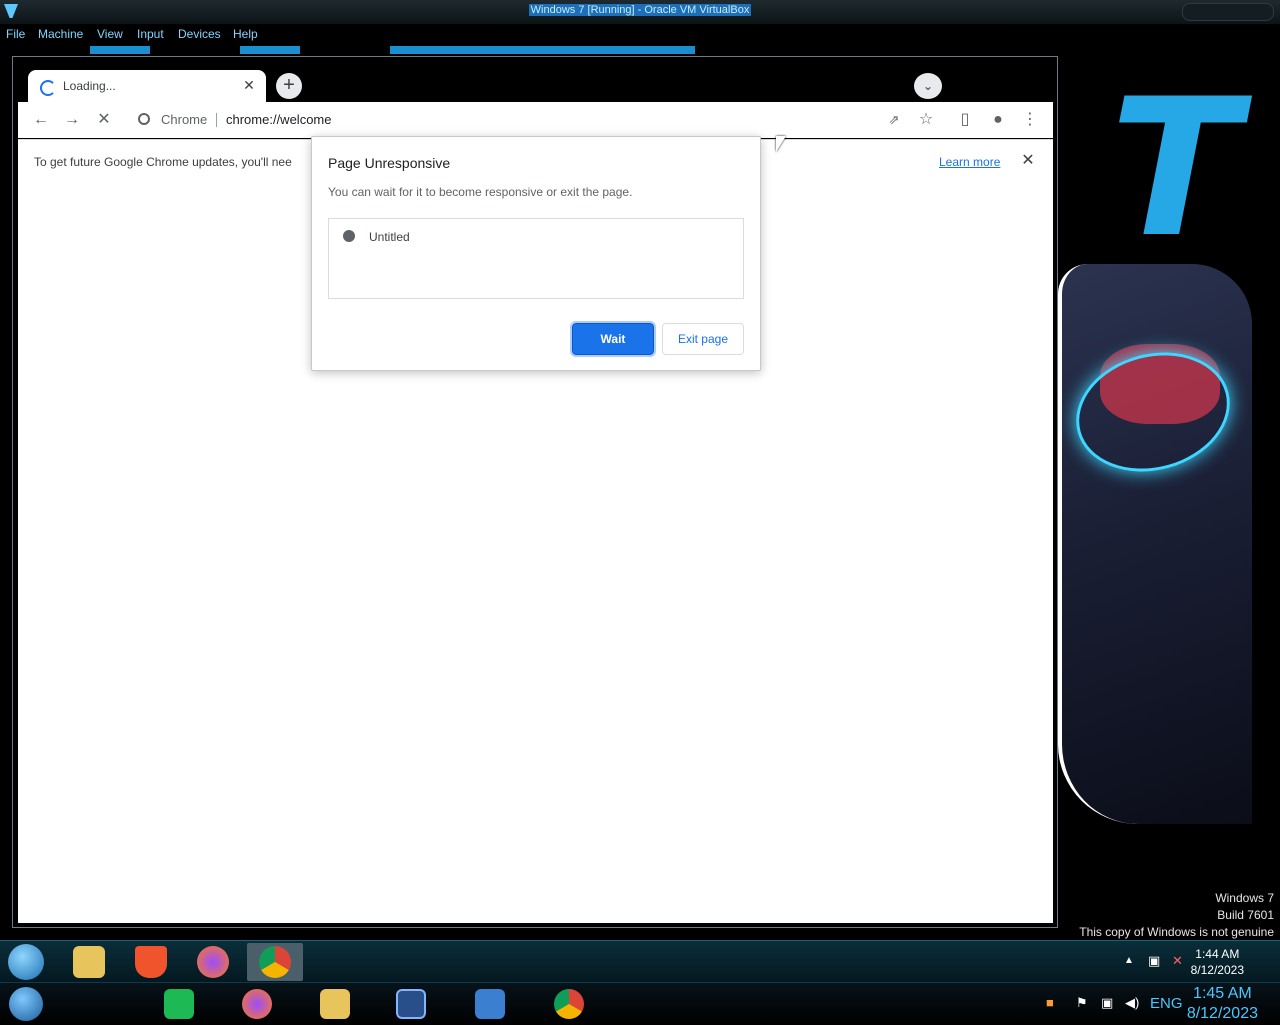 The image size is (1280, 1025). I want to click on menu-help: Help, so click(245, 34).